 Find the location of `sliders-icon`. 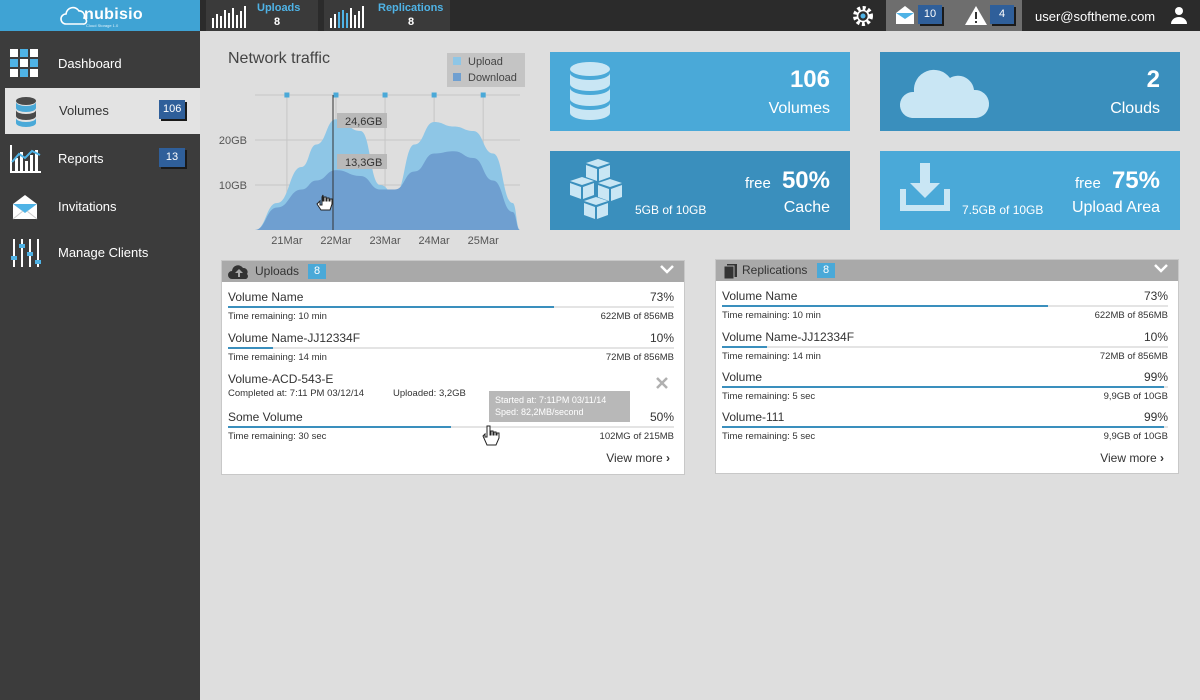

sliders-icon is located at coordinates (26, 253).